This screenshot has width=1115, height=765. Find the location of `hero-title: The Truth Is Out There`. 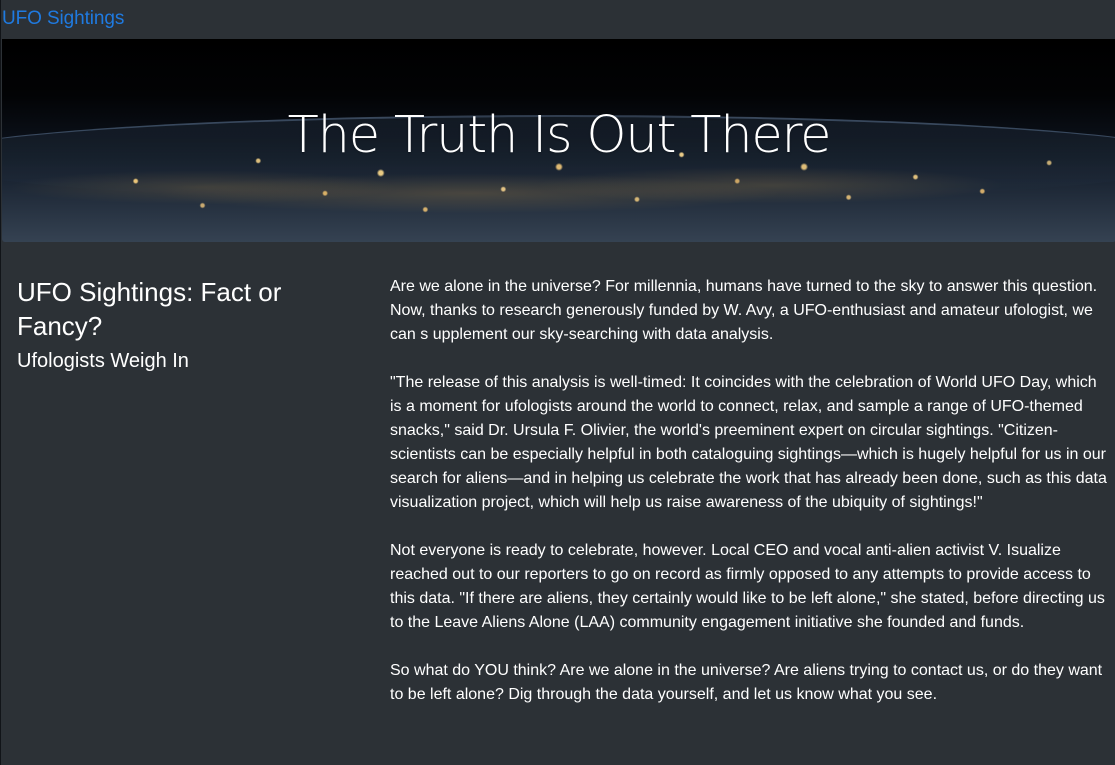

hero-title: The Truth Is Out There is located at coordinates (559, 135).